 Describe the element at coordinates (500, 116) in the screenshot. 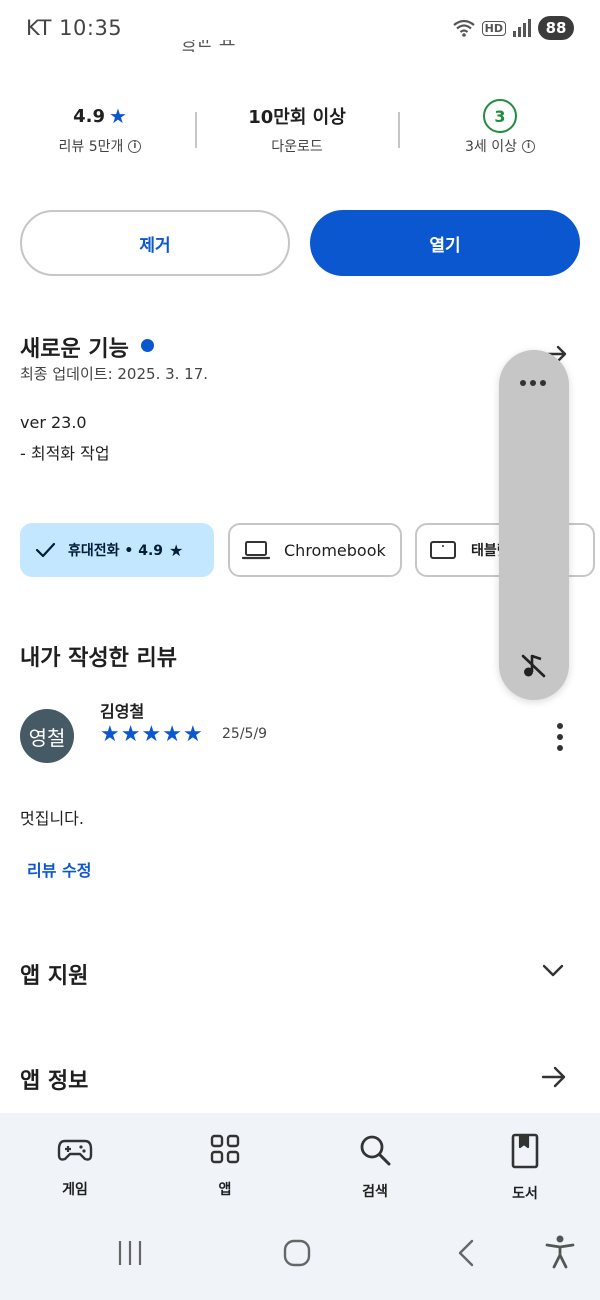

I see `age-rating-badge: 3` at that location.